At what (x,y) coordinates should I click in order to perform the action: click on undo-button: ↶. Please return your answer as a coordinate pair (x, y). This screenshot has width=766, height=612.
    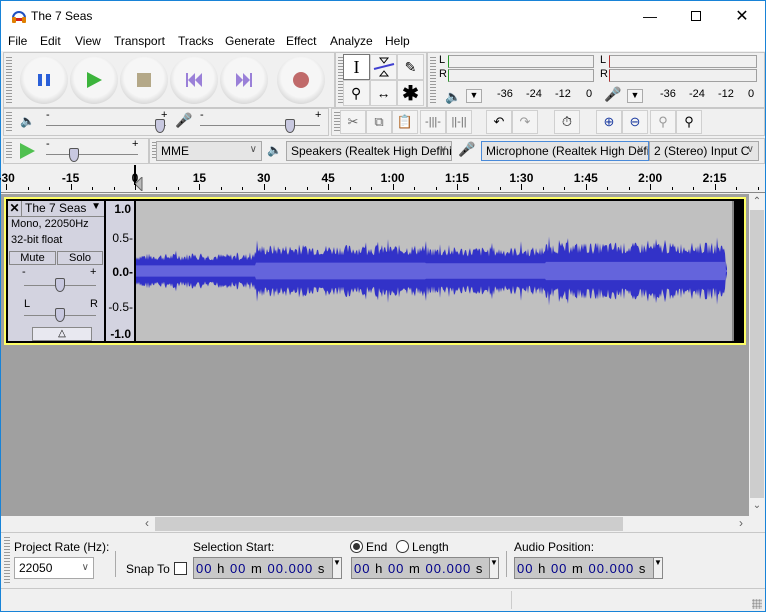
    Looking at the image, I should click on (499, 122).